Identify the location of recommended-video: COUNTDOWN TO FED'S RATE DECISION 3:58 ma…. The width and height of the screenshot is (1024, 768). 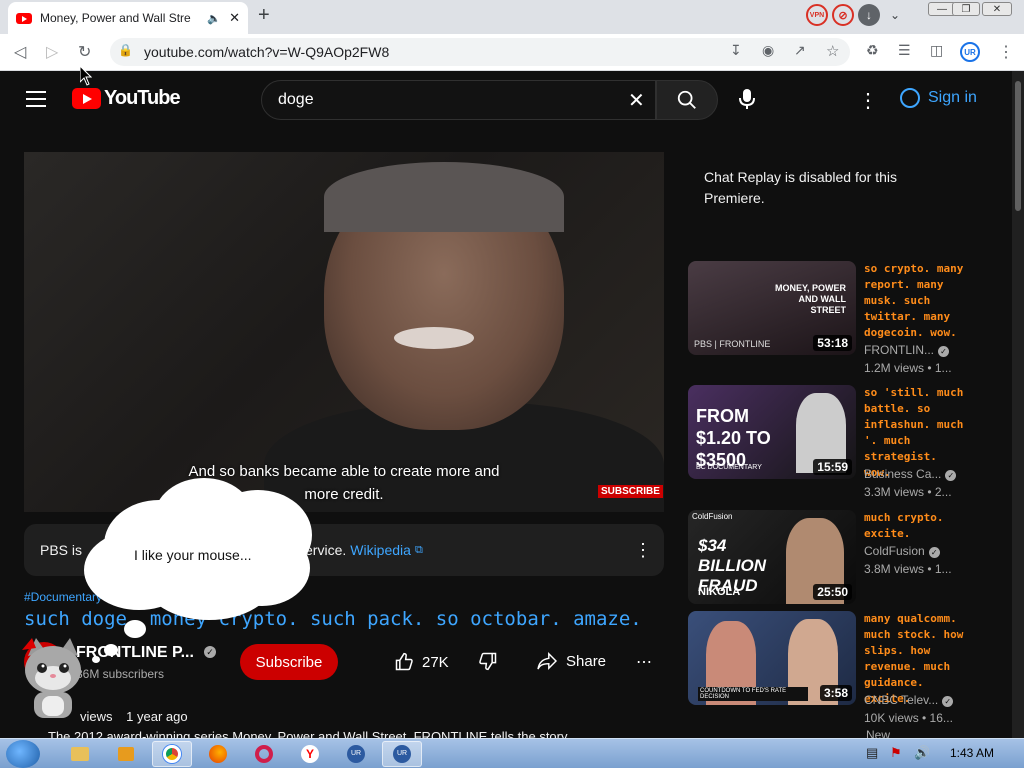
(848, 668).